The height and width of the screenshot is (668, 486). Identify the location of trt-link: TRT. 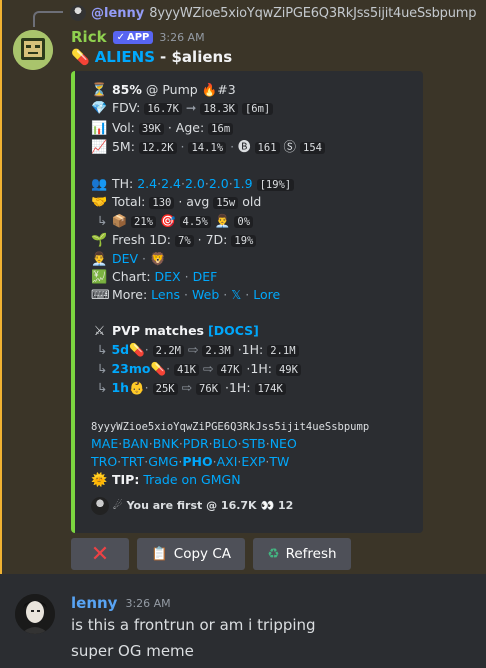
(132, 461).